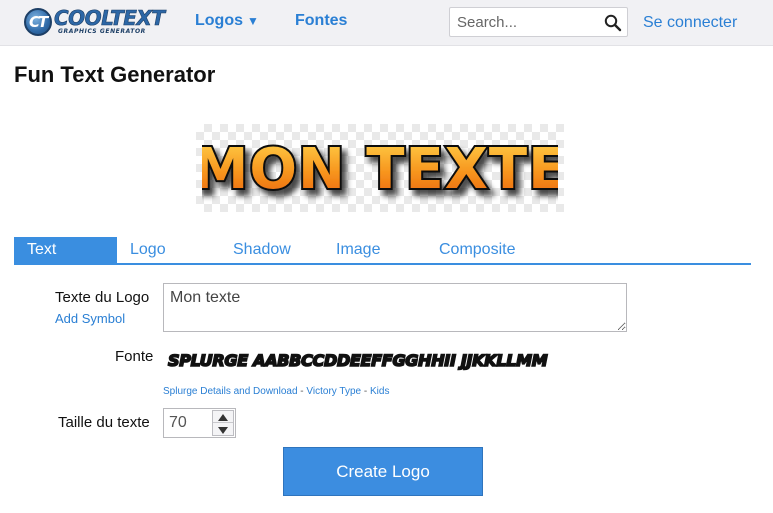 This screenshot has width=773, height=513. I want to click on logo-text-field: Mon texte, so click(395, 307).